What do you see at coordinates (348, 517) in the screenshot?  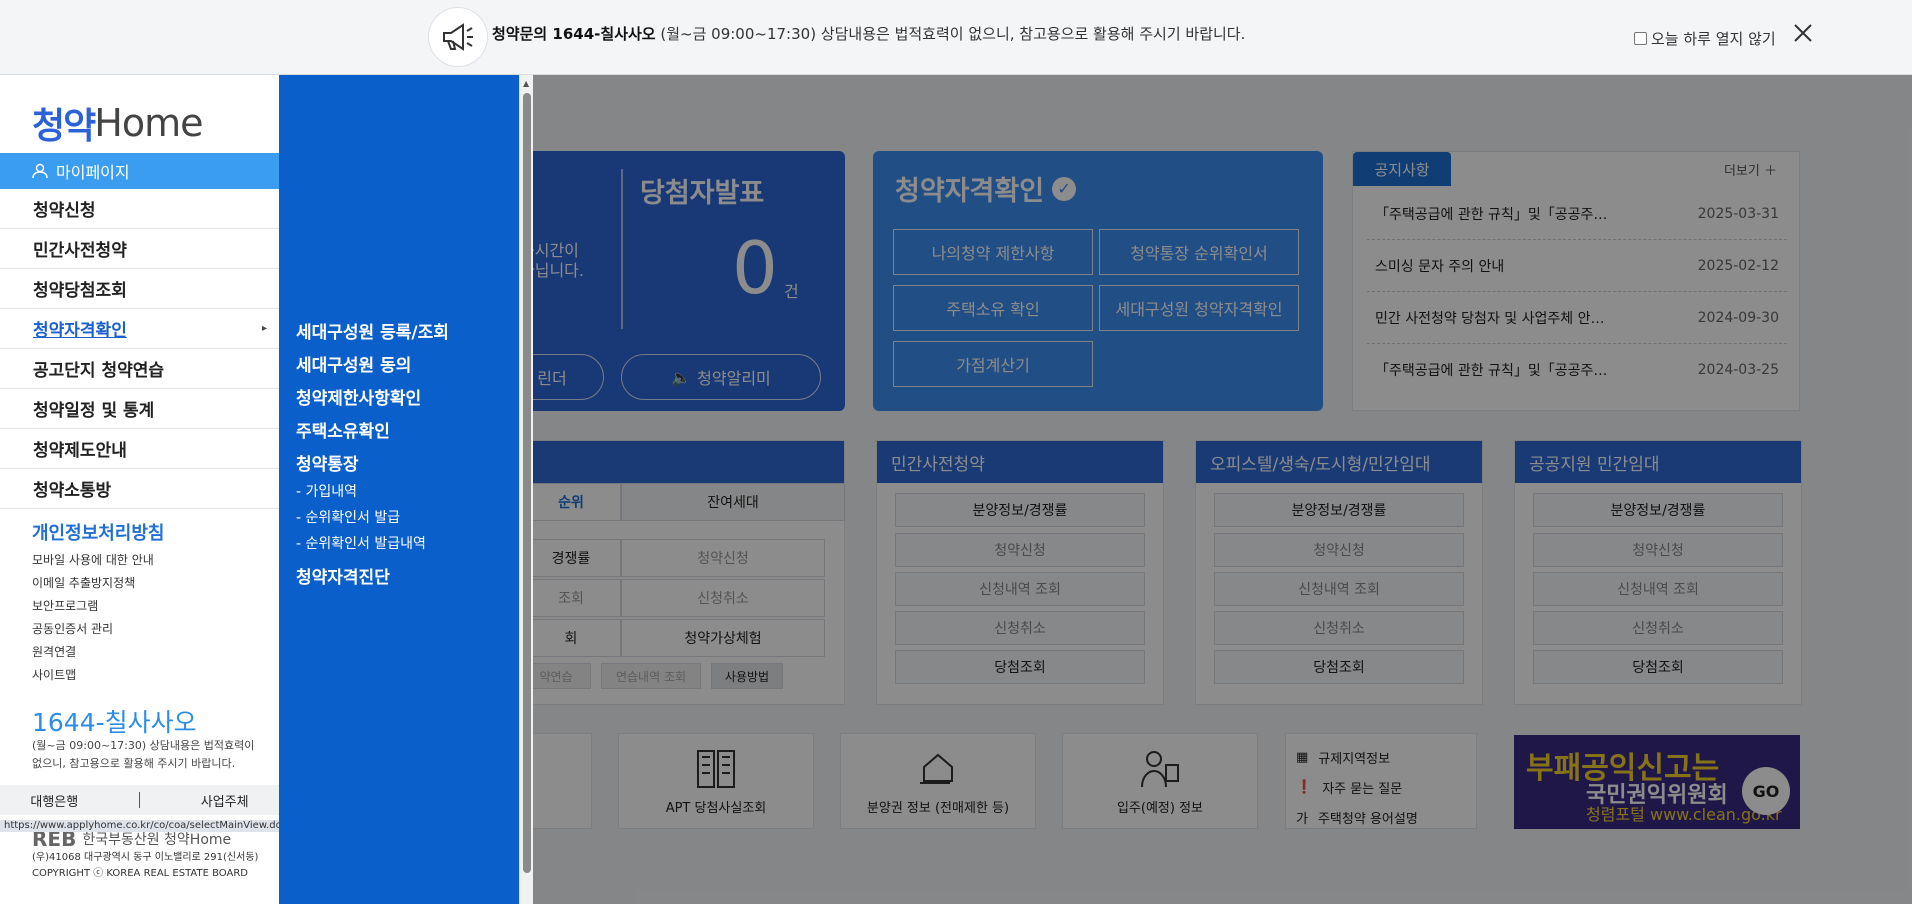 I see `submenu-subitem-rank-cert: - 순위확인서 발급` at bounding box center [348, 517].